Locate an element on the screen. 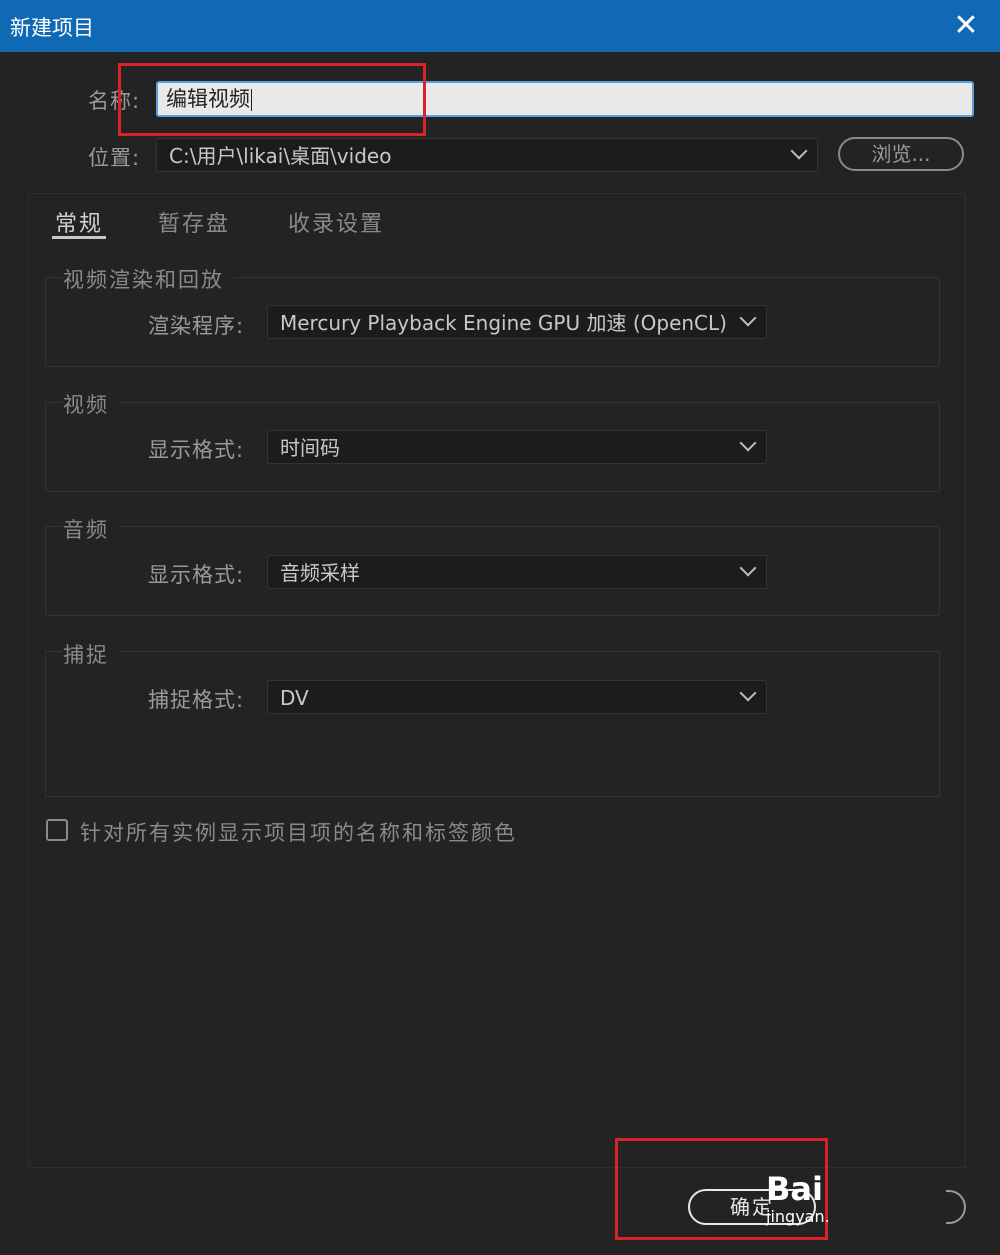 This screenshot has width=1000, height=1255. capture-format-select: DV is located at coordinates (517, 697).